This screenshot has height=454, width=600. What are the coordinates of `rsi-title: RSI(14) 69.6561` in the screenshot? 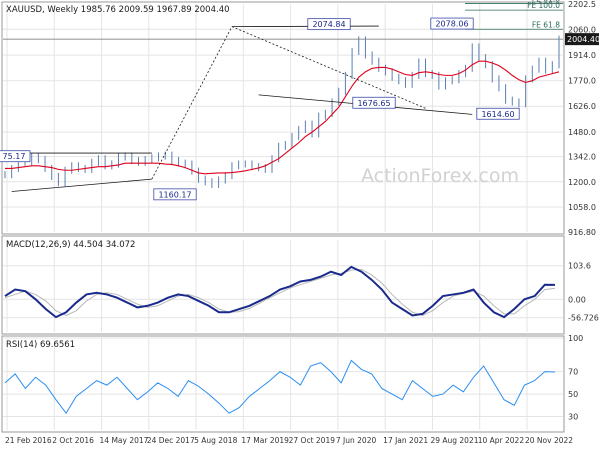 It's located at (40, 345).